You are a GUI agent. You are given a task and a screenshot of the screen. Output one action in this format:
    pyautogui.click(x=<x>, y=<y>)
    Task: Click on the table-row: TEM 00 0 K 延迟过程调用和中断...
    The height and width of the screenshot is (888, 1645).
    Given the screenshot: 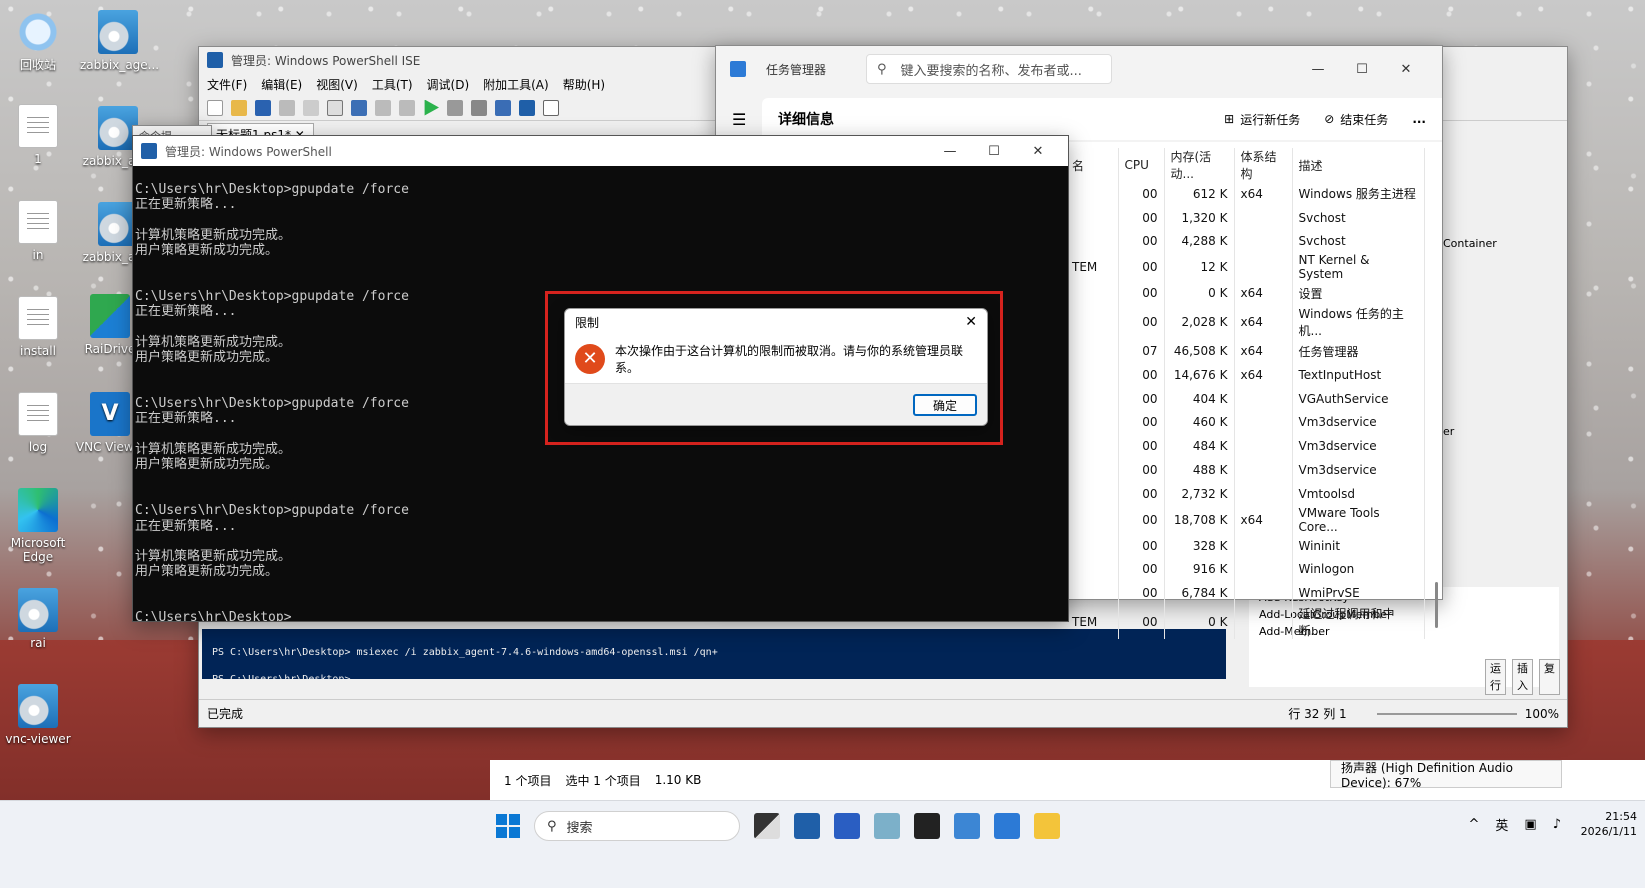 What is the action you would take?
    pyautogui.click(x=1245, y=622)
    